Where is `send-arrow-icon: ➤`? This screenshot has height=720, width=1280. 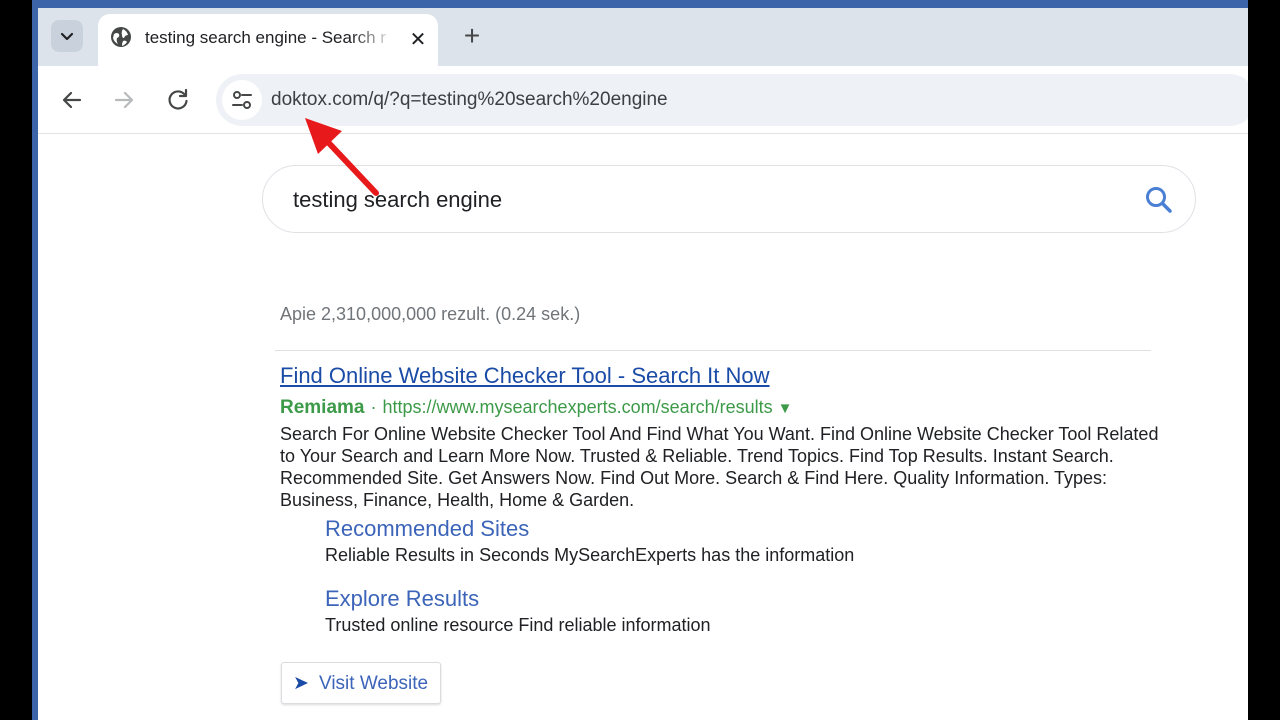 send-arrow-icon: ➤ is located at coordinates (301, 683).